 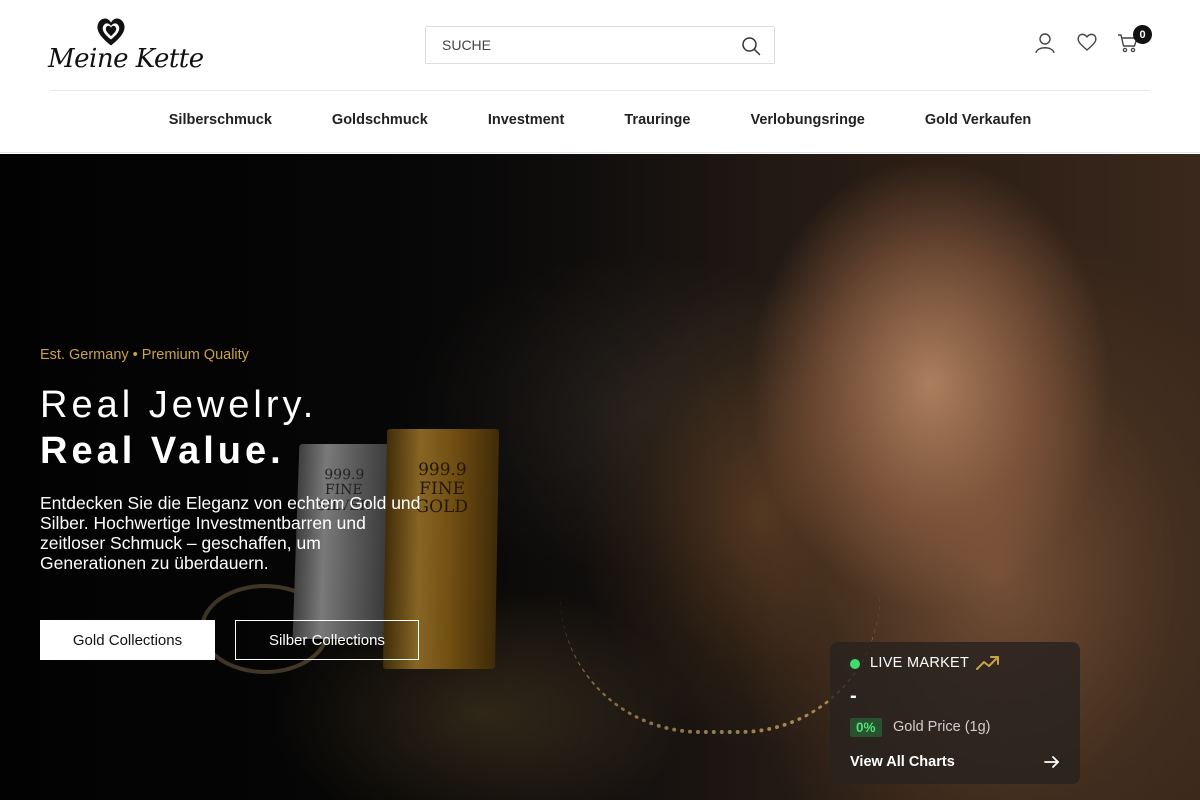 I want to click on search-icon, so click(x=751, y=46).